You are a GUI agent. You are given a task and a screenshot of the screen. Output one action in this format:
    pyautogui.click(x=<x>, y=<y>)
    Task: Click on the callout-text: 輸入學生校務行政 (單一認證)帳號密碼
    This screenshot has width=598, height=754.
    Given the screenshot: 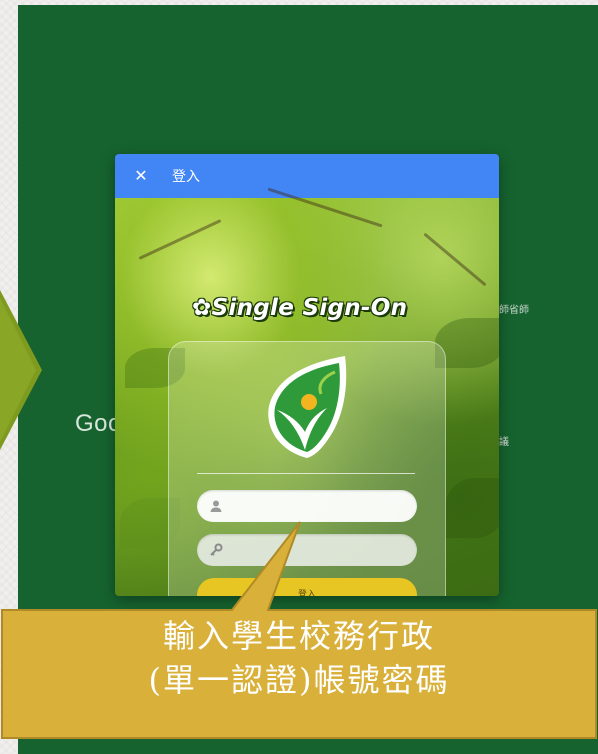 What is the action you would take?
    pyautogui.click(x=299, y=658)
    